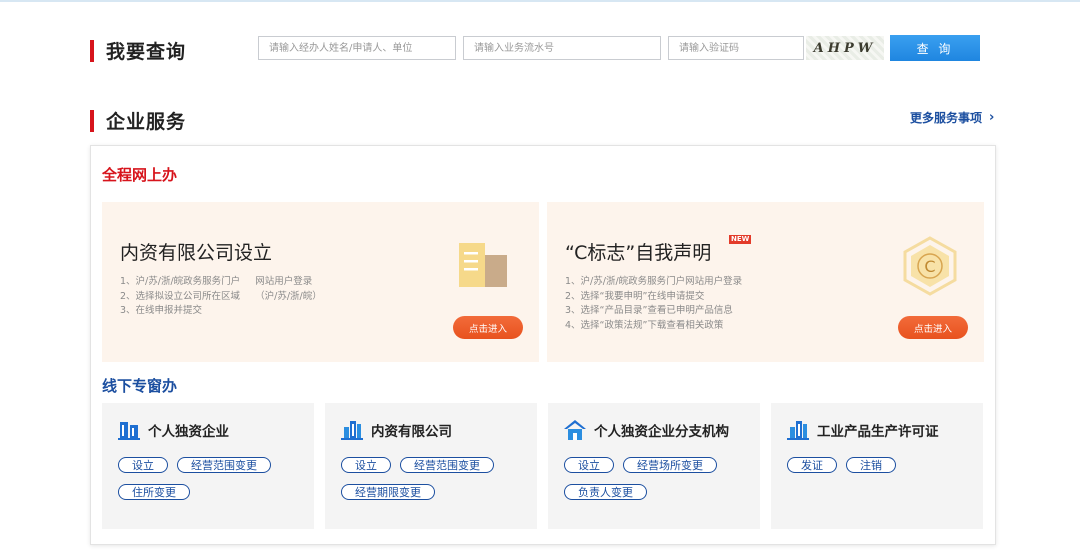 The image size is (1080, 550). I want to click on offline-card-branch: 个人独资企业分支机构 设立 经营场所变更负责人变更, so click(654, 466).